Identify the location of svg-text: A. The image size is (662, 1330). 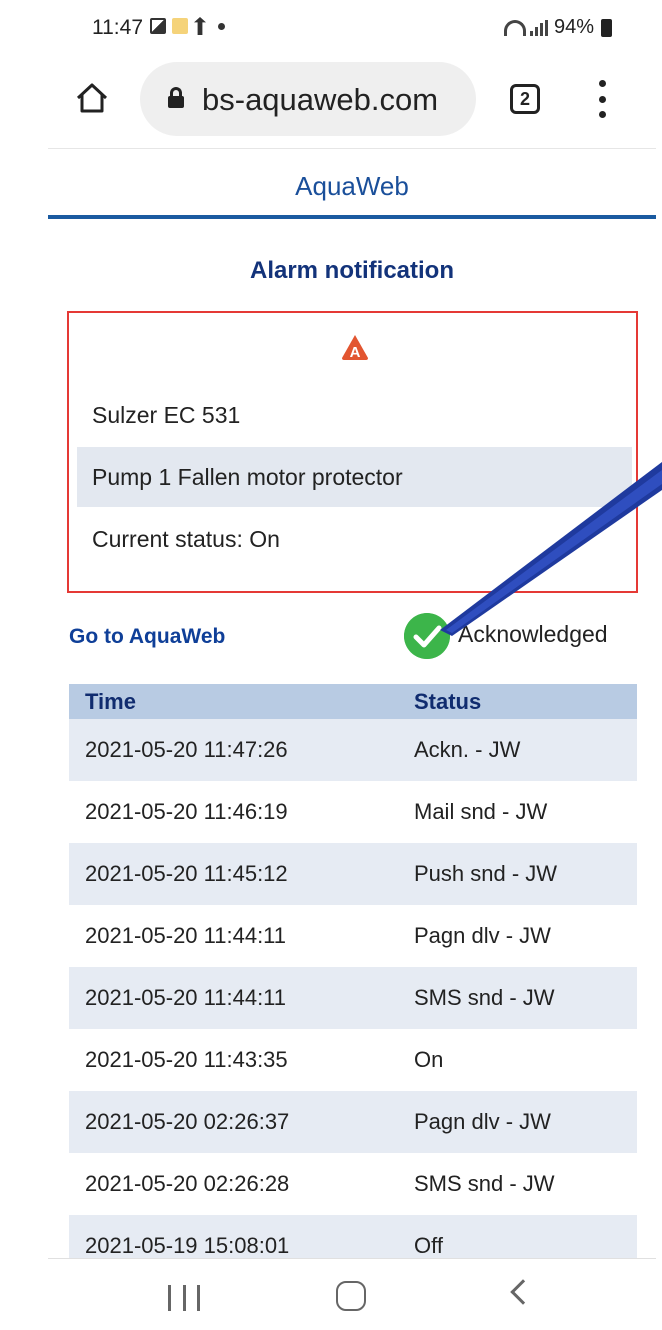
(355, 352).